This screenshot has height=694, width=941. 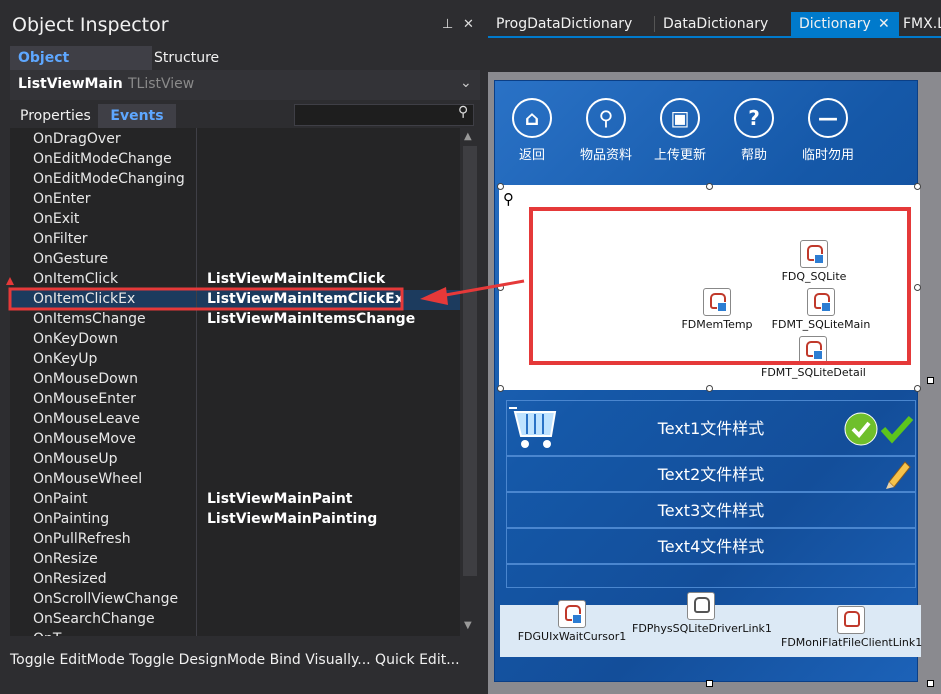 What do you see at coordinates (711, 474) in the screenshot?
I see `list-item: Text2文件样式` at bounding box center [711, 474].